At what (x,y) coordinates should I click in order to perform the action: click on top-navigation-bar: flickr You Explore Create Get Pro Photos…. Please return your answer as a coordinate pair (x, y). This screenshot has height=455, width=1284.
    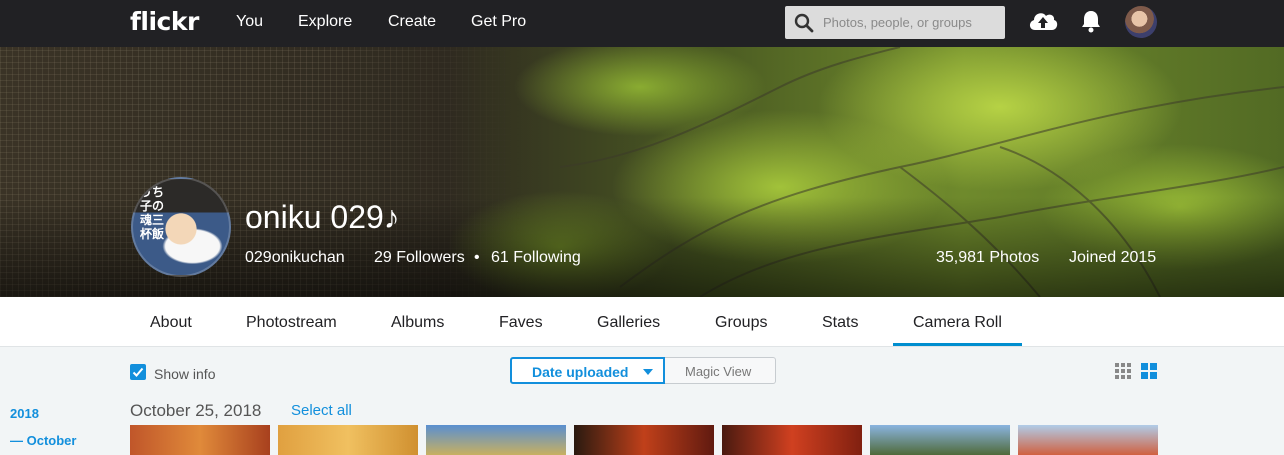
    Looking at the image, I should click on (642, 23).